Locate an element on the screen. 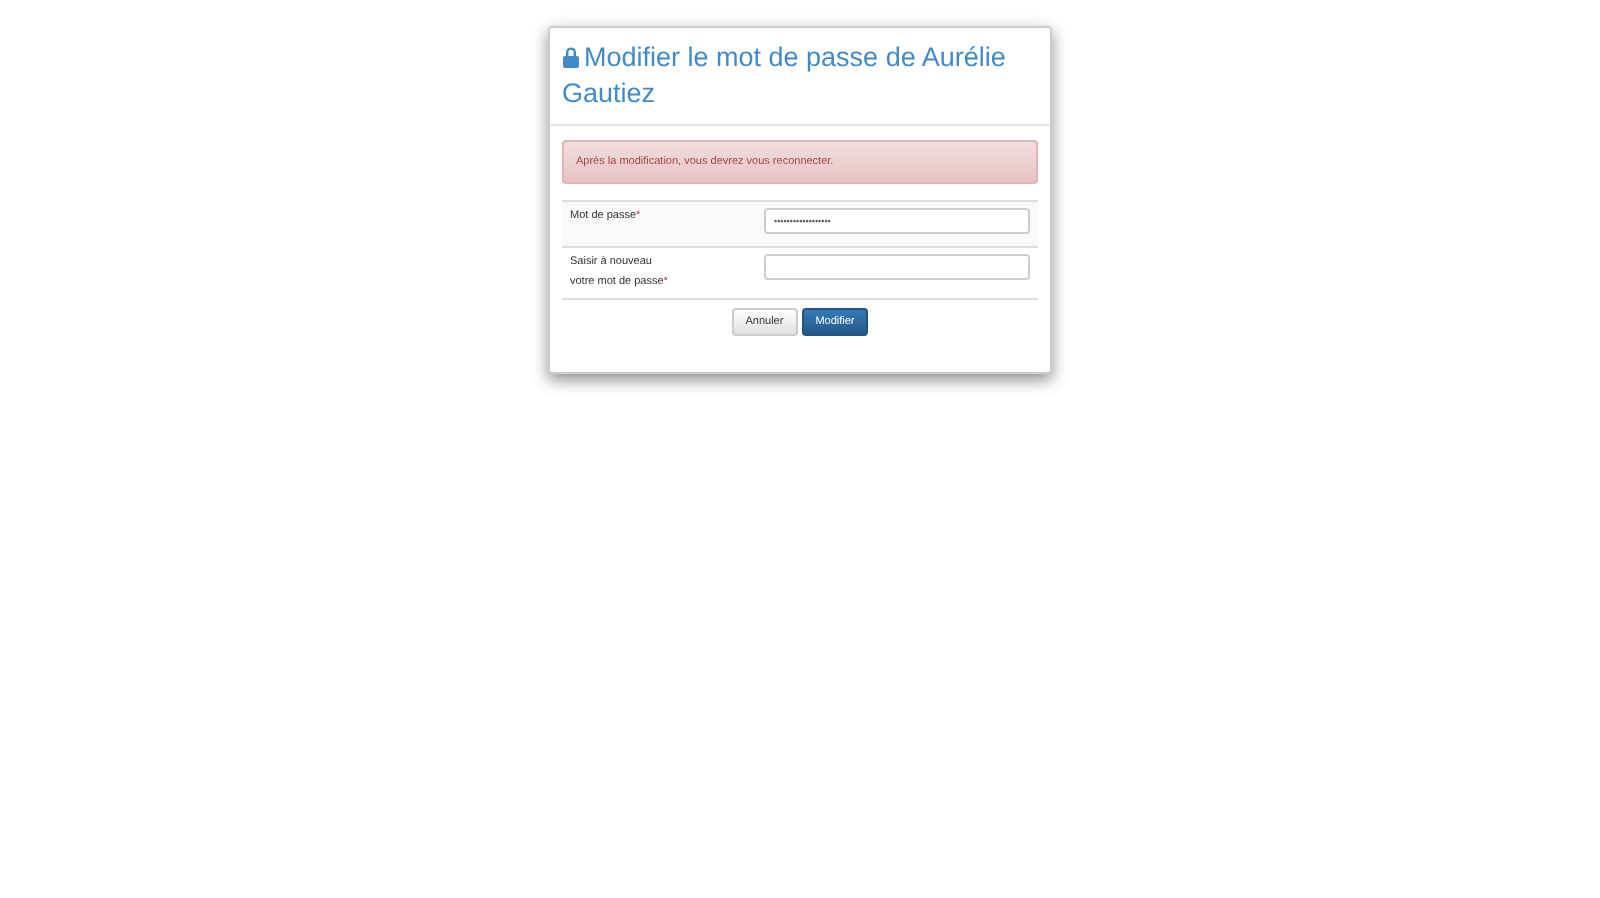 This screenshot has height=898, width=1600. password-field is located at coordinates (897, 267).